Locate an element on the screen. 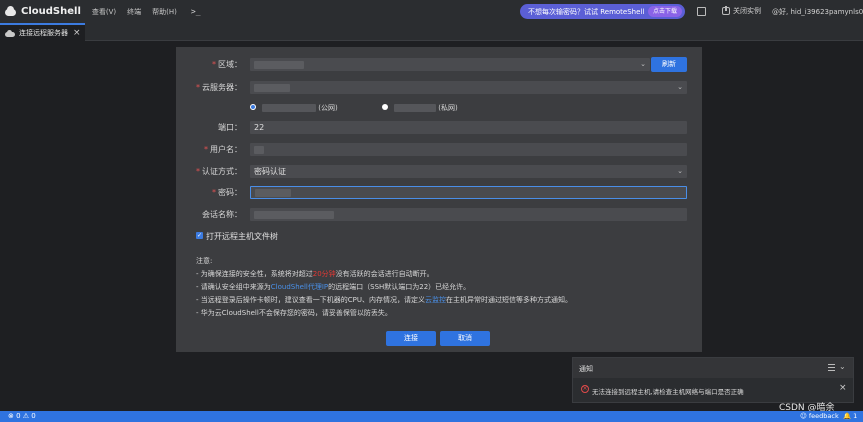 Image resolution: width=863 pixels, height=422 pixels. username-row: * 用户名： is located at coordinates (439, 149).